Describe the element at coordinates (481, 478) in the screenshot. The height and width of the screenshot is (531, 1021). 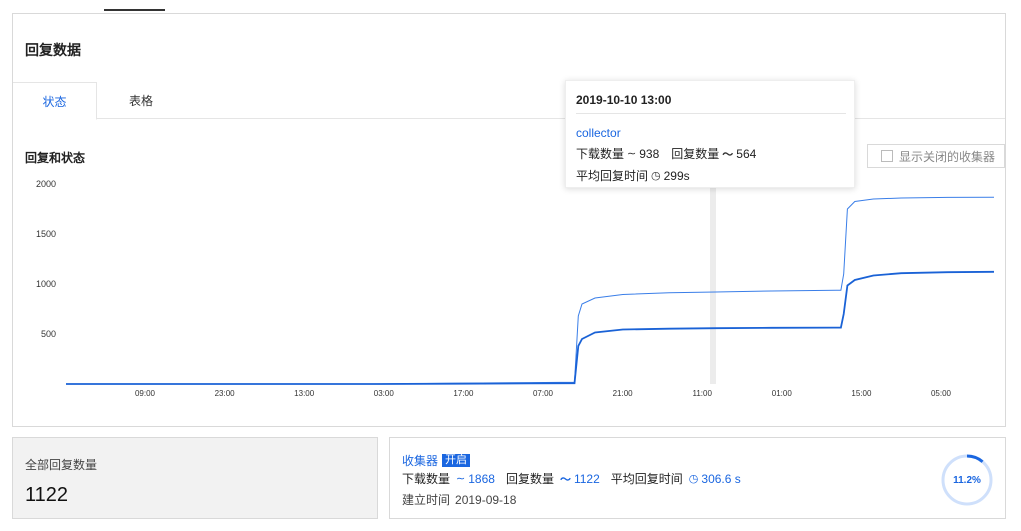
I see `download-value: 1868` at that location.